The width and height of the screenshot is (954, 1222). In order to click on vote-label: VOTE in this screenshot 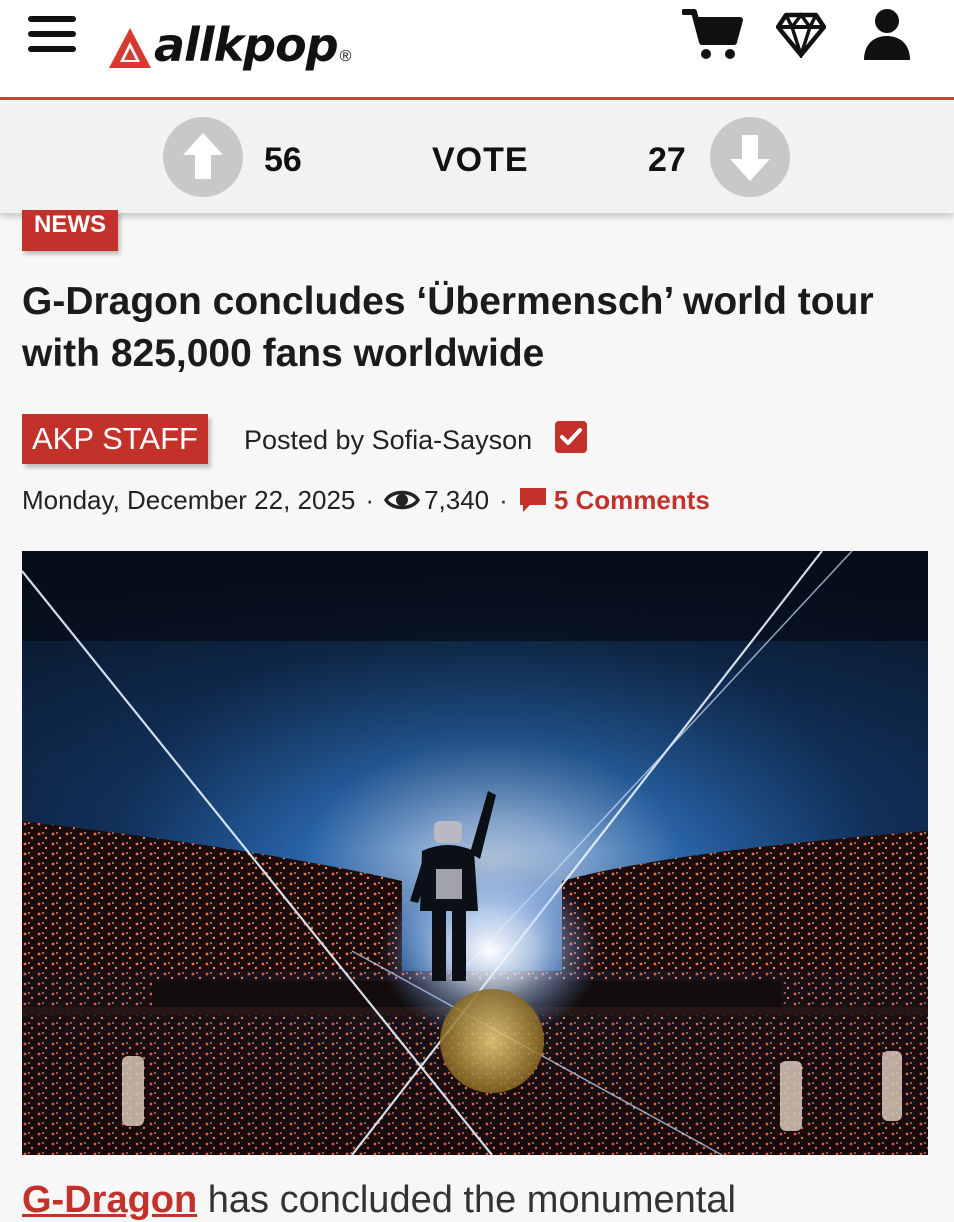, I will do `click(480, 160)`.